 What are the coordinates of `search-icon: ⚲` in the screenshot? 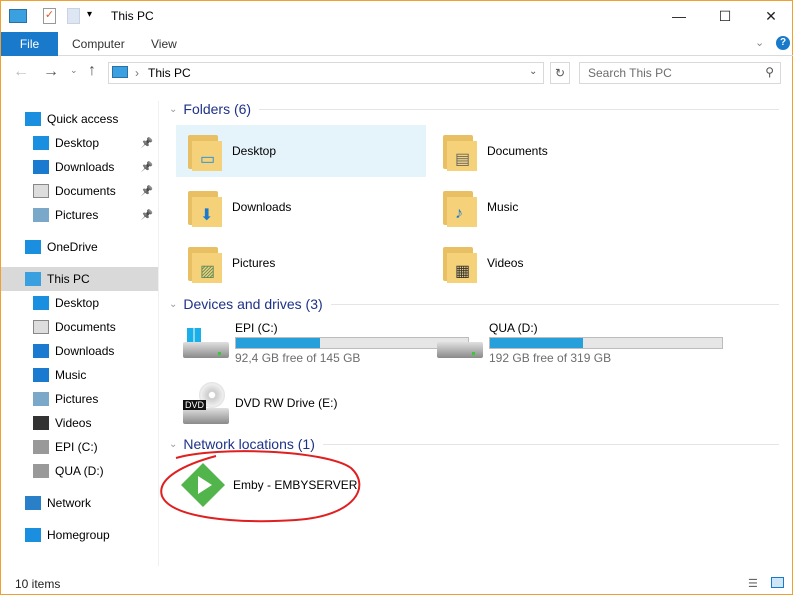 It's located at (769, 72).